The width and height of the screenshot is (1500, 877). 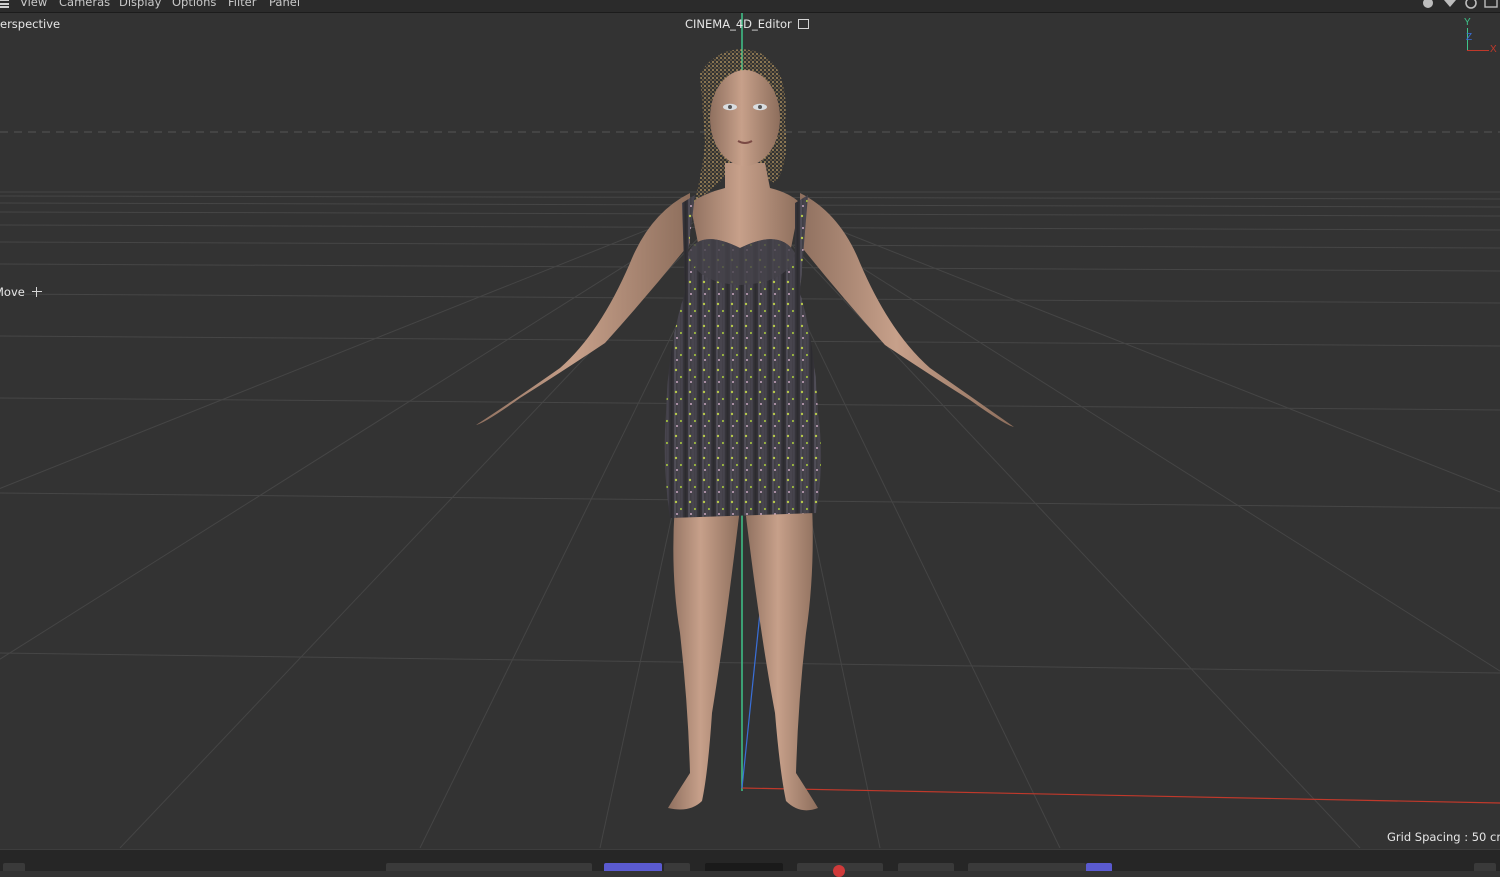 I want to click on menu-icon, so click(x=4, y=4).